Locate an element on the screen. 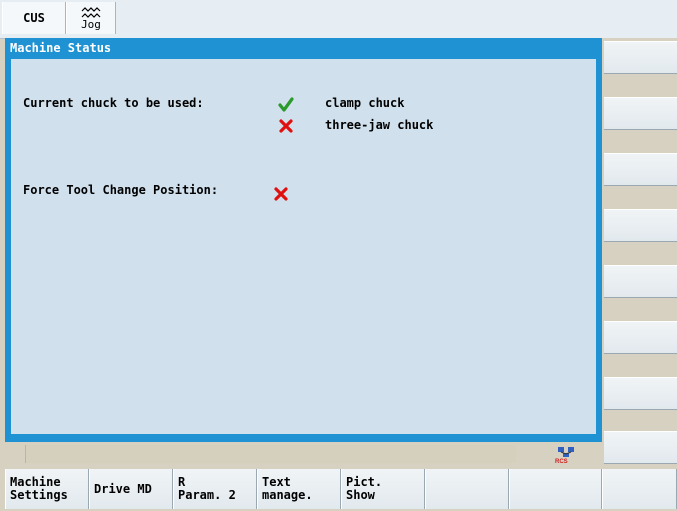 The height and width of the screenshot is (511, 677). softkey-drive-md: Drive MD is located at coordinates (131, 489).